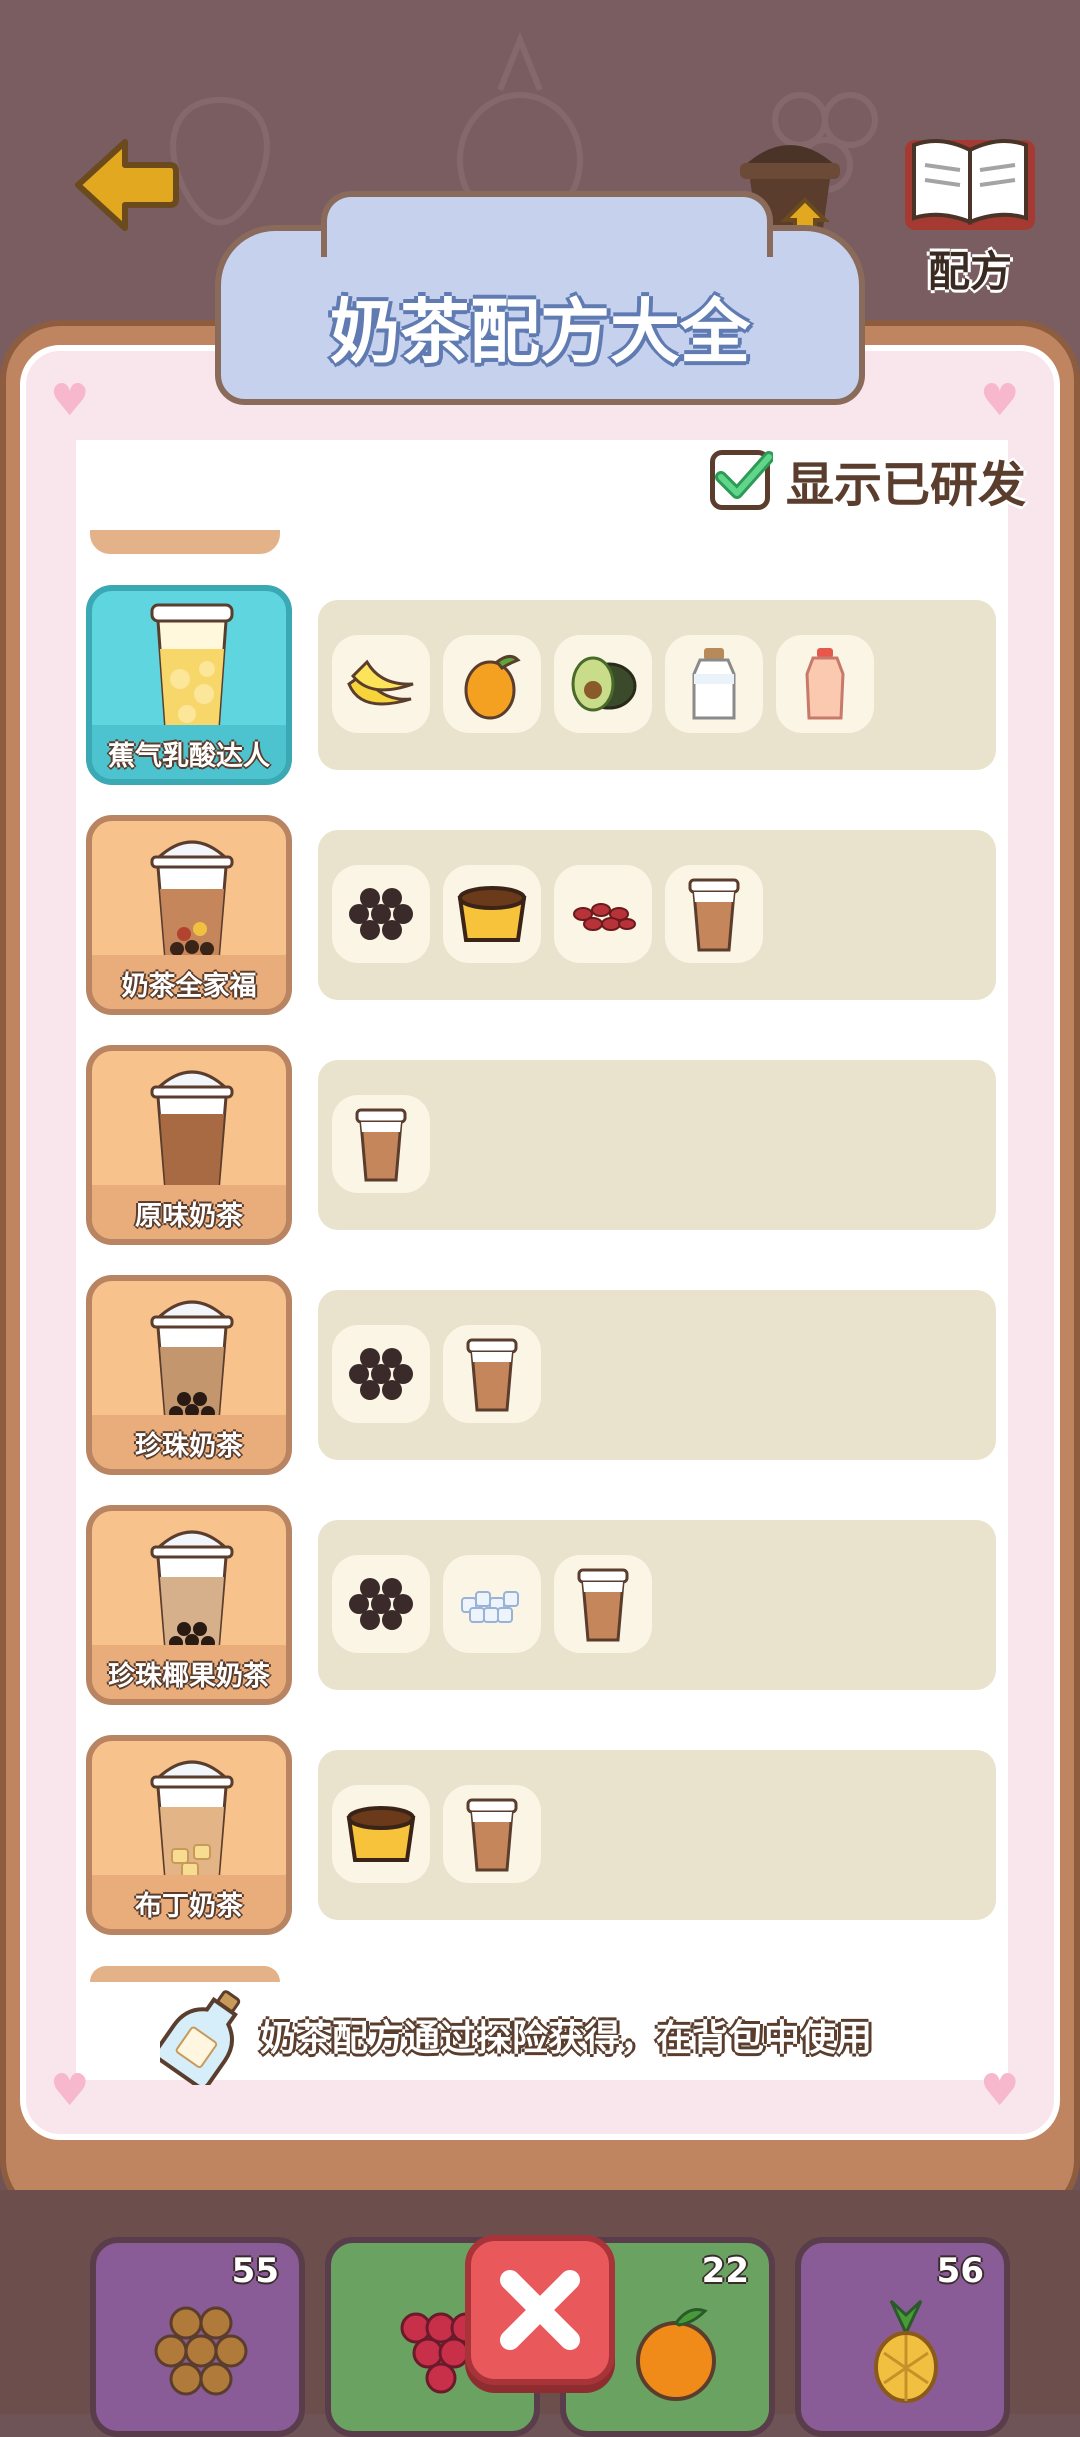 This screenshot has width=1080, height=2437. What do you see at coordinates (200, 2037) in the screenshot?
I see `message-bottle-icon` at bounding box center [200, 2037].